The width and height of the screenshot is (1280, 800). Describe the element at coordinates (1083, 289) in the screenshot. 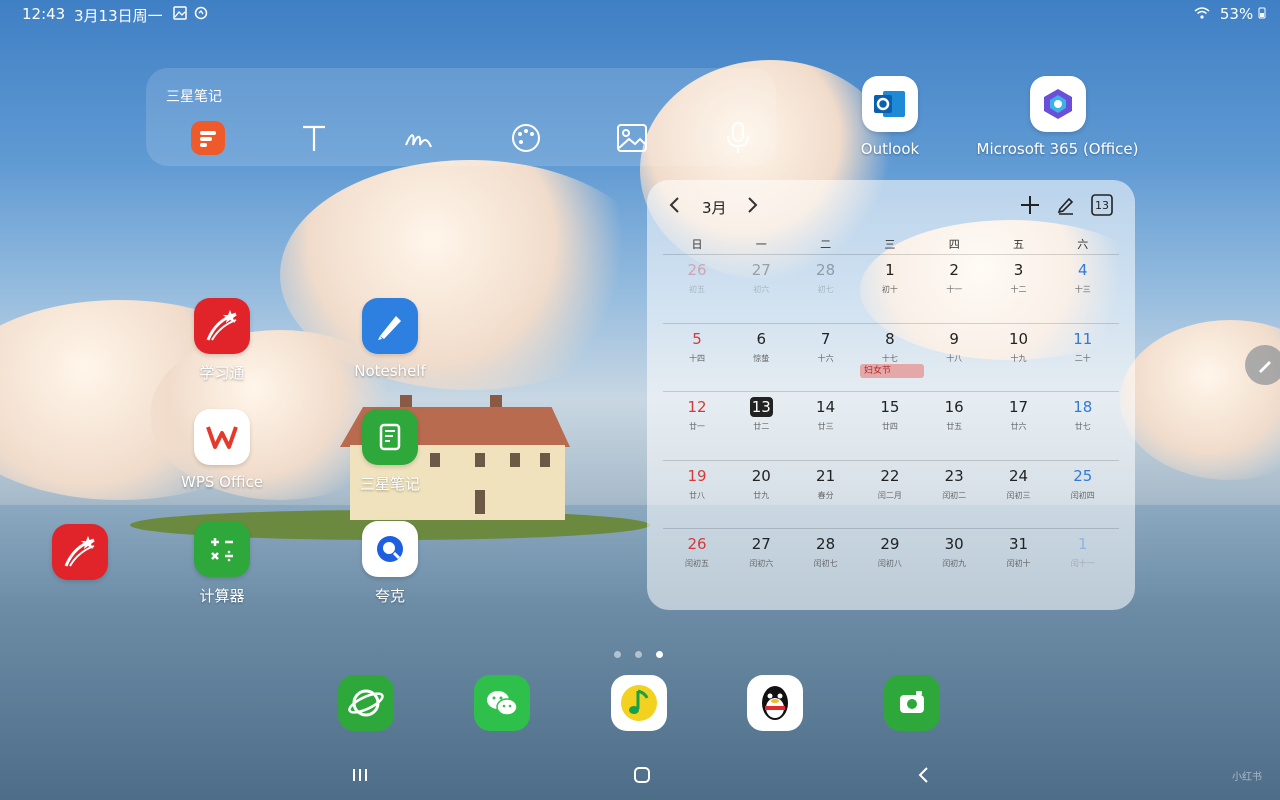

I see `calendar-day: 4 十三` at that location.